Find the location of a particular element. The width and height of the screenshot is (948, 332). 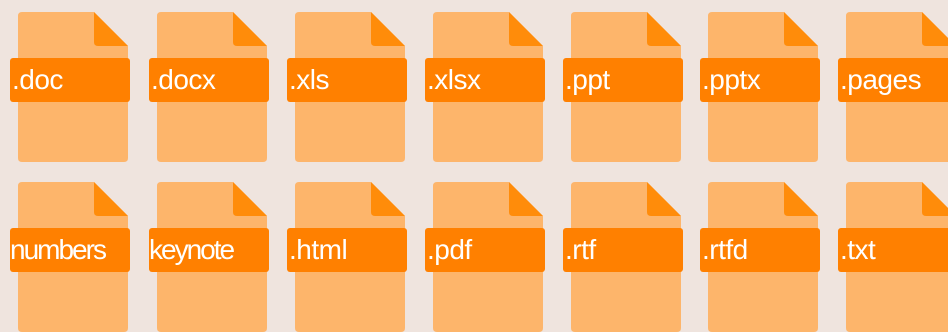

file-icon: .doc is located at coordinates (70, 87).